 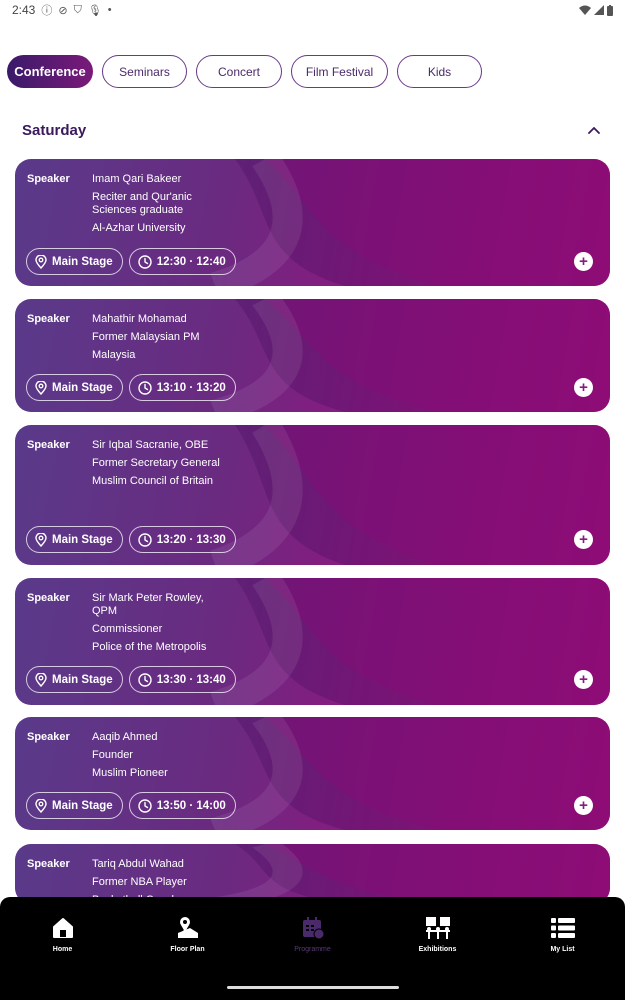 I want to click on battery-icon, so click(x=610, y=10).